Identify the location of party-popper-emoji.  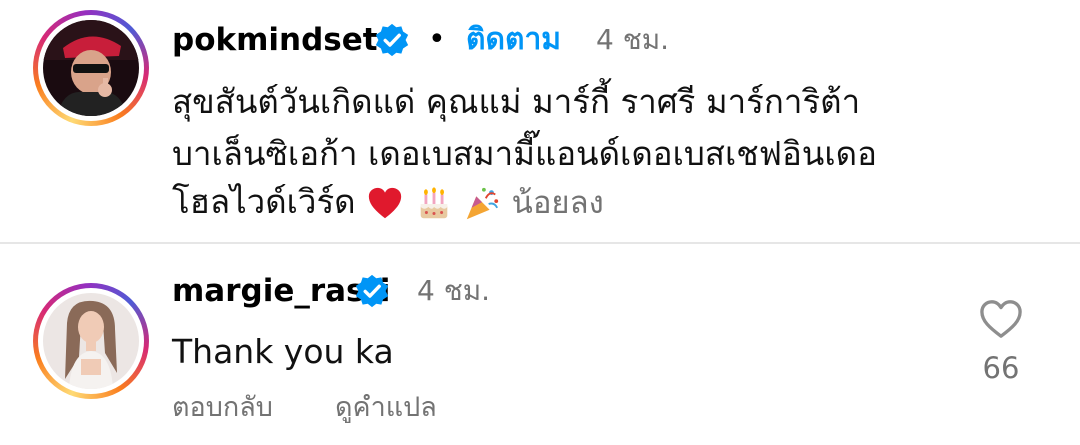
(482, 203).